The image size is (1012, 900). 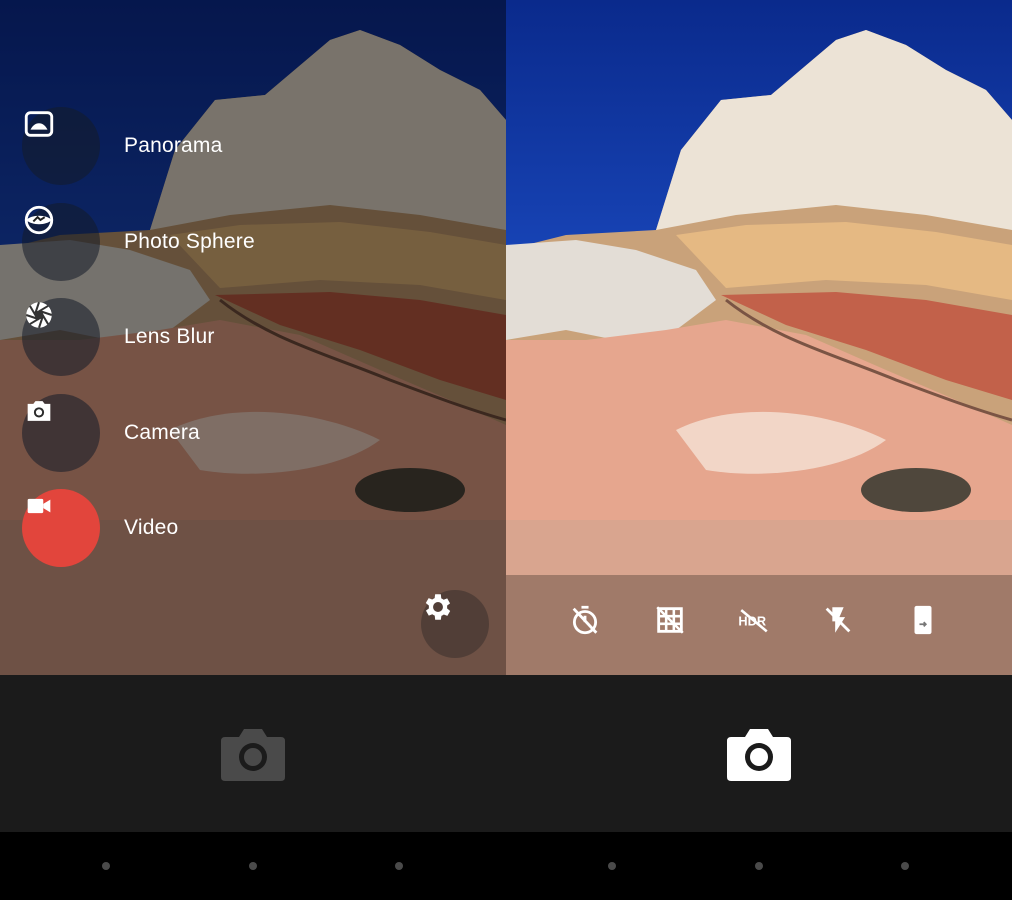 I want to click on switch-camera-toggle, so click(x=928, y=625).